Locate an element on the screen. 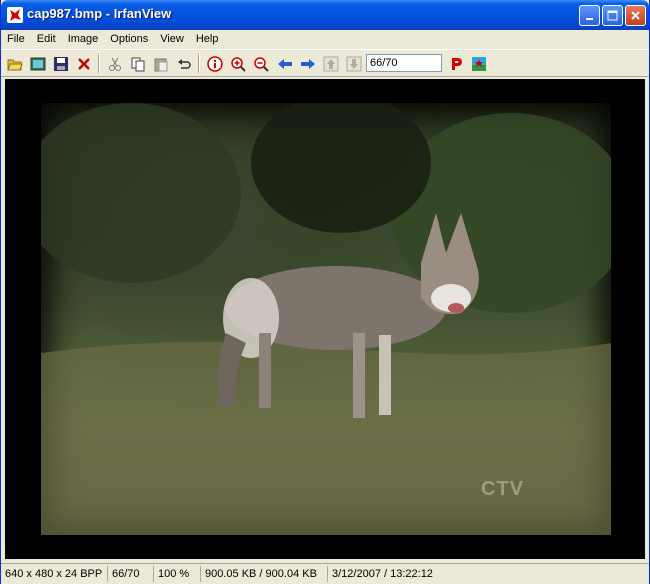 The width and height of the screenshot is (650, 584). open-folder-icon is located at coordinates (14, 64).